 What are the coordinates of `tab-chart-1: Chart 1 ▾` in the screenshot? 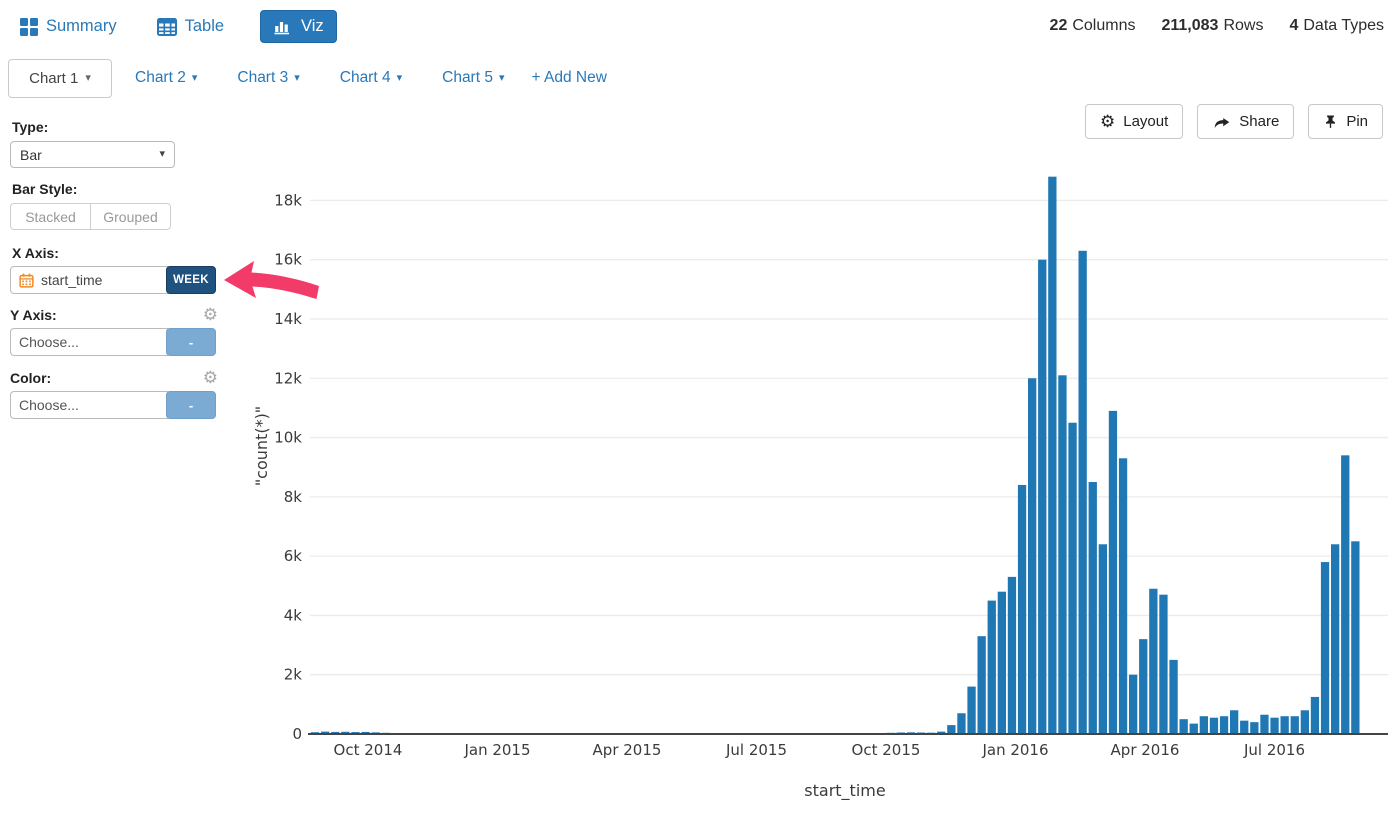 It's located at (60, 78).